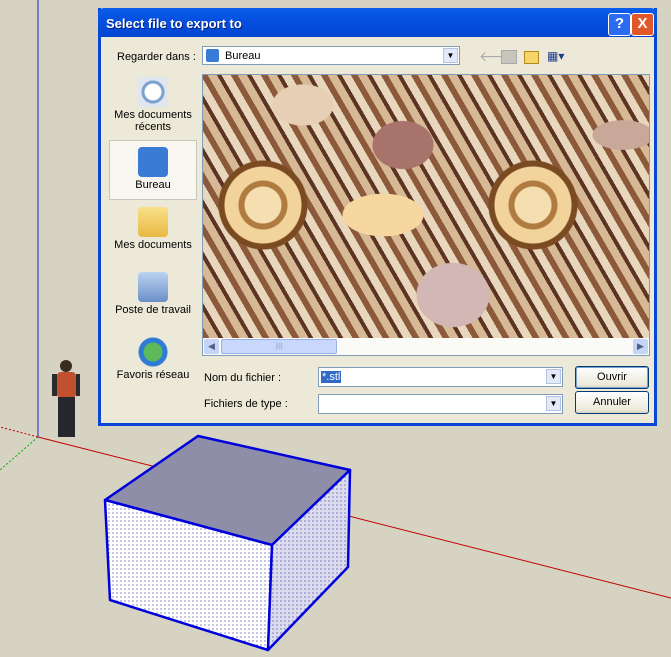 This screenshot has width=671, height=657. What do you see at coordinates (153, 121) in the screenshot?
I see `place-label: Mes documents récents` at bounding box center [153, 121].